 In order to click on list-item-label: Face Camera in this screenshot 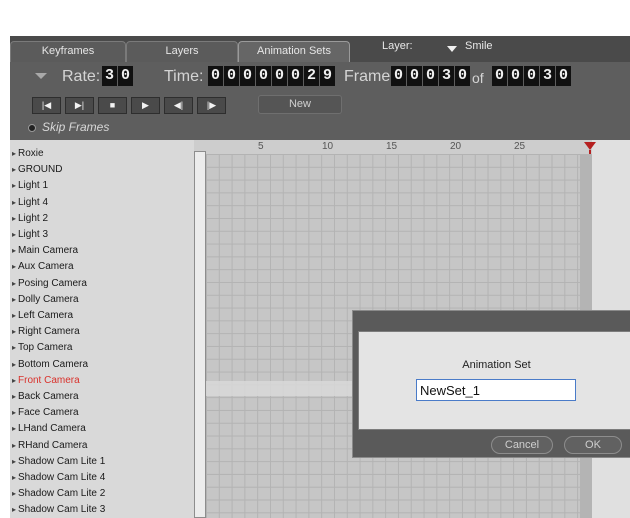, I will do `click(48, 413)`.